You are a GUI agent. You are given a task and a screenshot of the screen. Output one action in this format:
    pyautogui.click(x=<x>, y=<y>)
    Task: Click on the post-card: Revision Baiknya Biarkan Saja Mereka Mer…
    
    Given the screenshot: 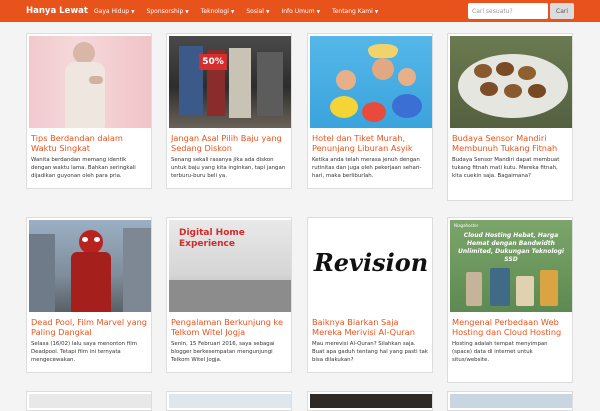 What is the action you would take?
    pyautogui.click(x=370, y=295)
    